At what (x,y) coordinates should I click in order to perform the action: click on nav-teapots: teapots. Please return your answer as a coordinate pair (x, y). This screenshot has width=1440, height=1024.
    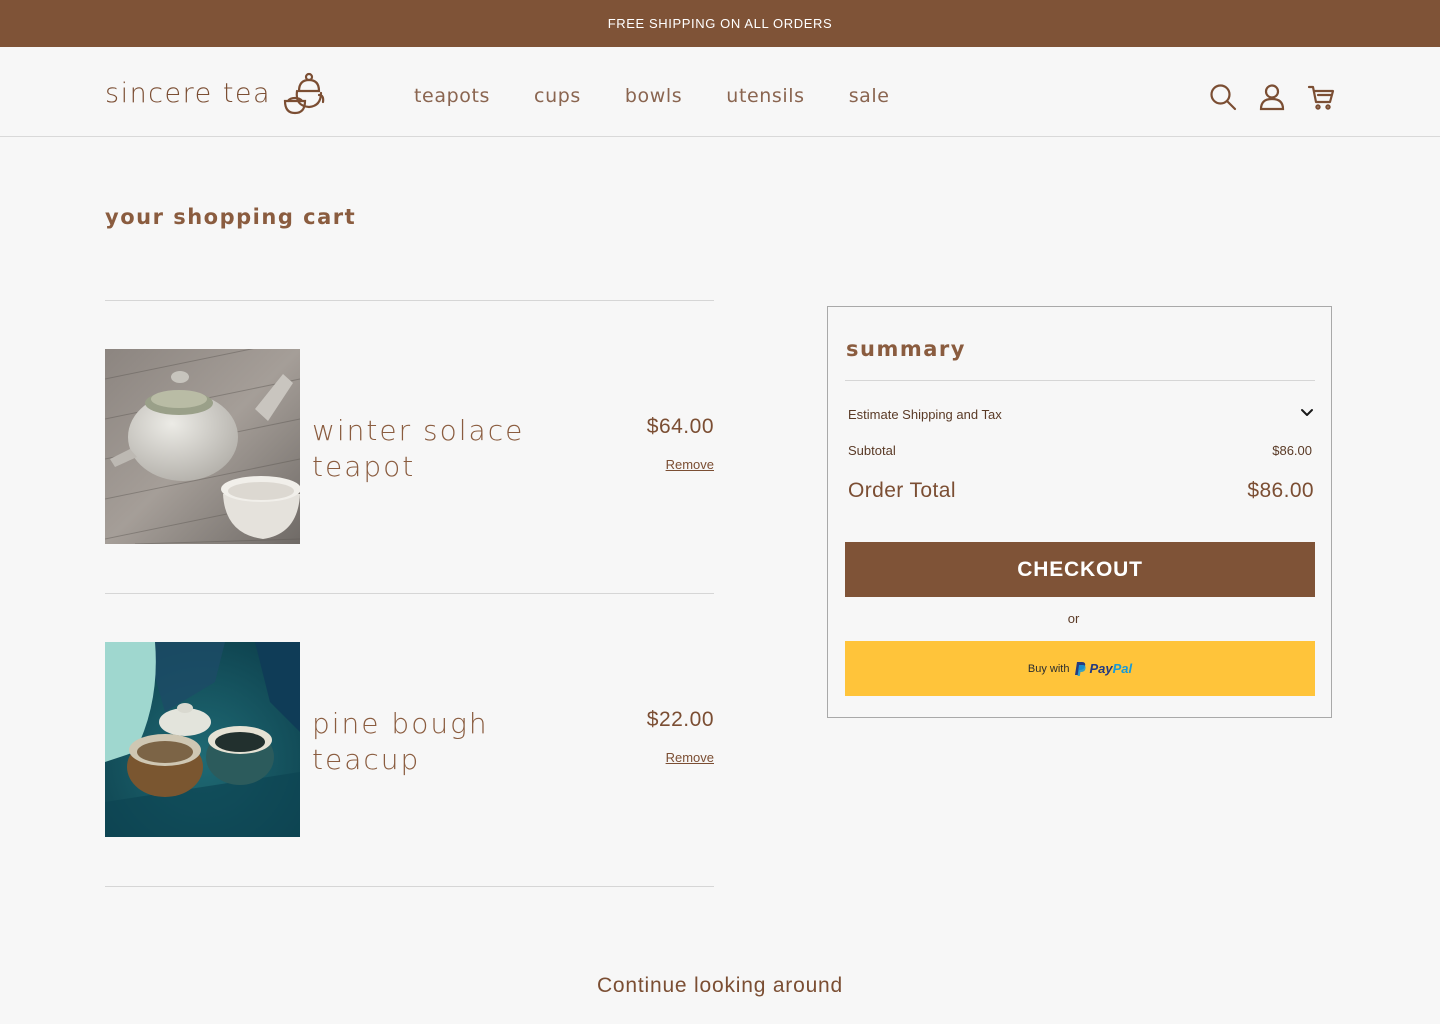
    Looking at the image, I should click on (452, 96).